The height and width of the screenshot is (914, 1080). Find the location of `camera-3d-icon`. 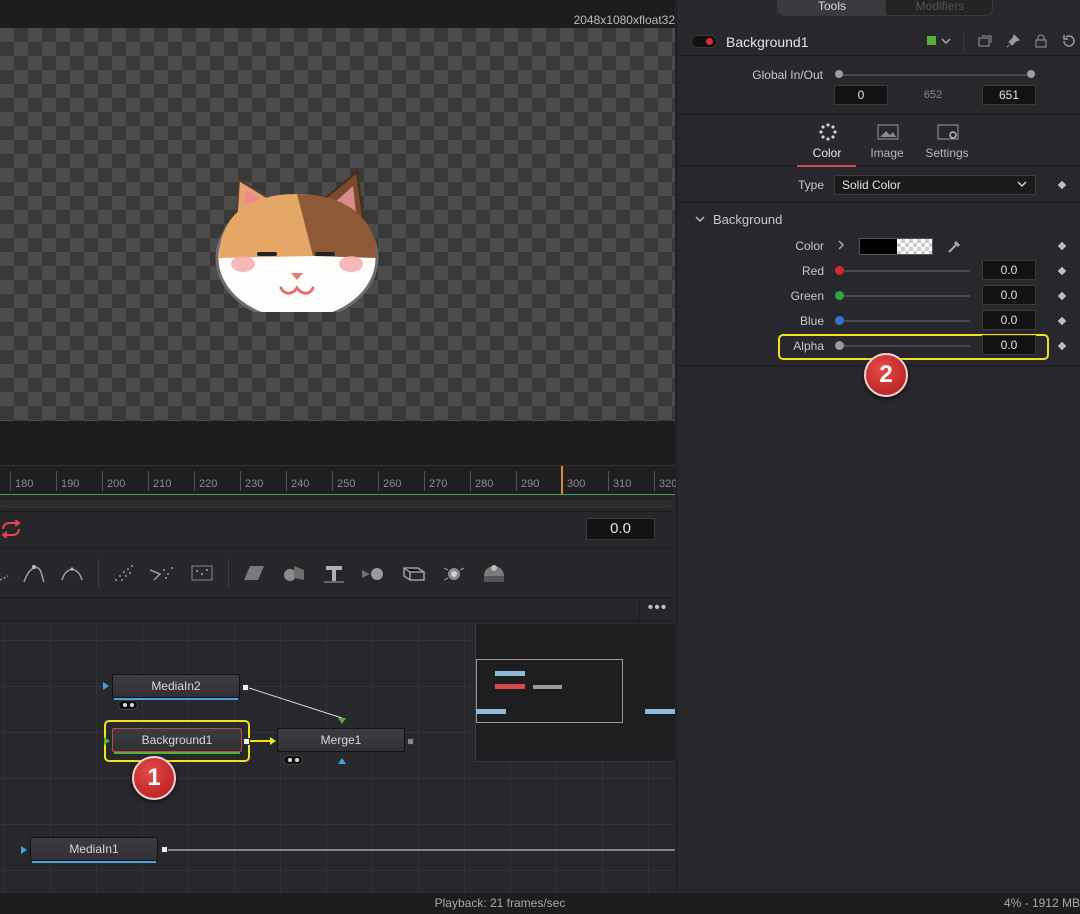

camera-3d-icon is located at coordinates (414, 573).